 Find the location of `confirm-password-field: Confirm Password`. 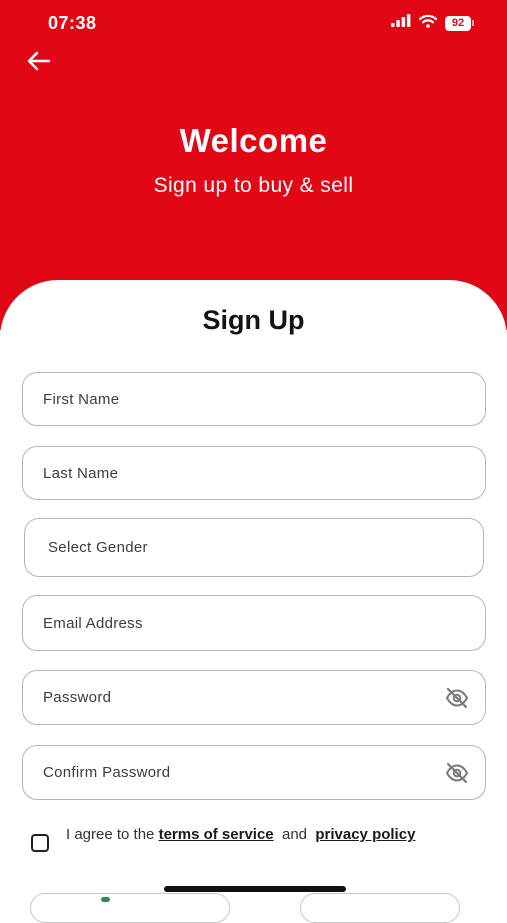

confirm-password-field: Confirm Password is located at coordinates (254, 772).